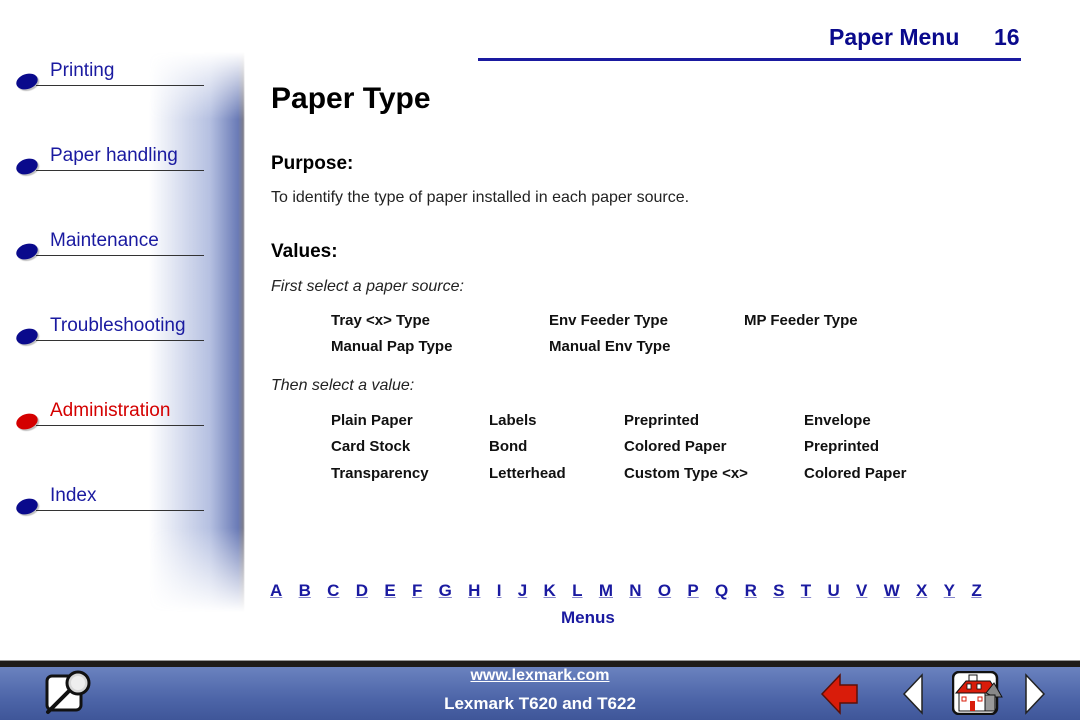 This screenshot has height=720, width=1080. What do you see at coordinates (508, 446) in the screenshot?
I see `value-option: Bond` at bounding box center [508, 446].